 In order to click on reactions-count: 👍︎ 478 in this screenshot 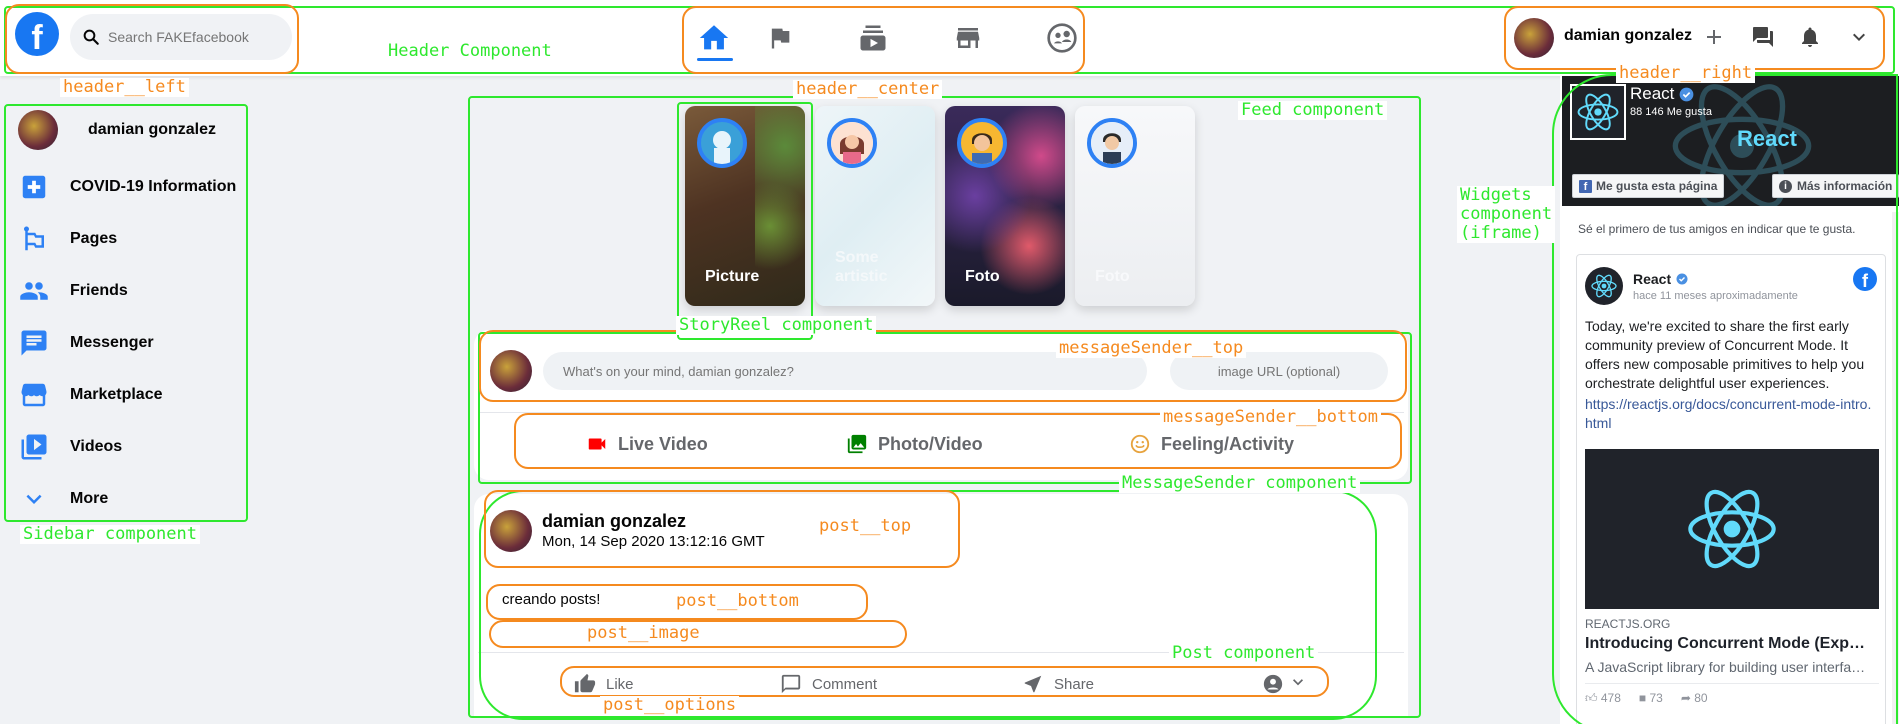, I will do `click(1603, 698)`.